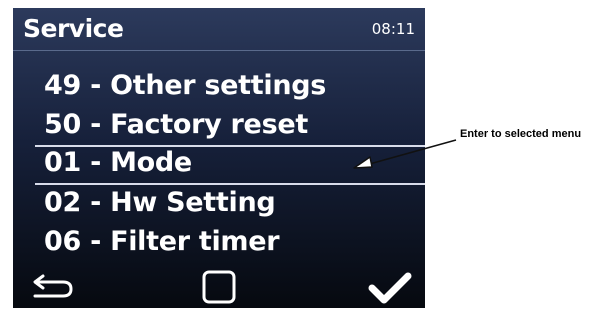  Describe the element at coordinates (393, 29) in the screenshot. I see `clock-time: 08:11` at that location.